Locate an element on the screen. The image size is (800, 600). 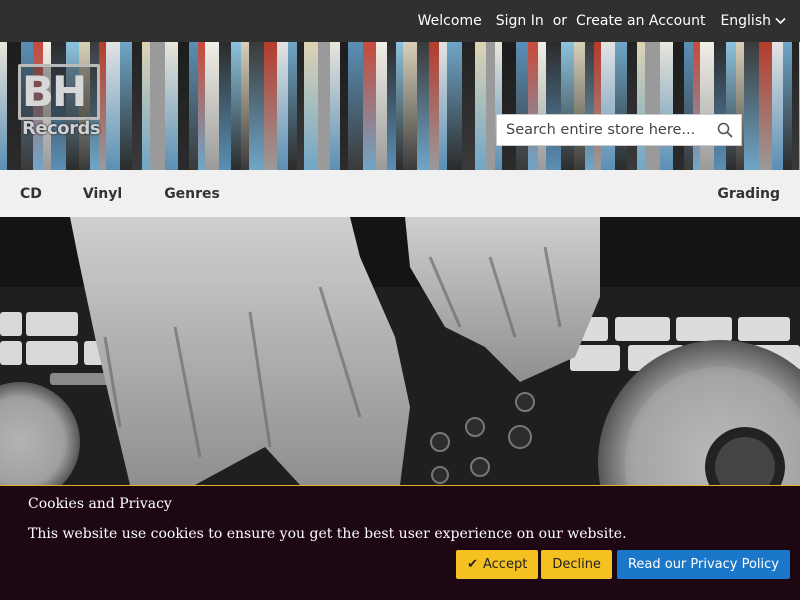
create-account-link: Create an Account is located at coordinates (640, 21).